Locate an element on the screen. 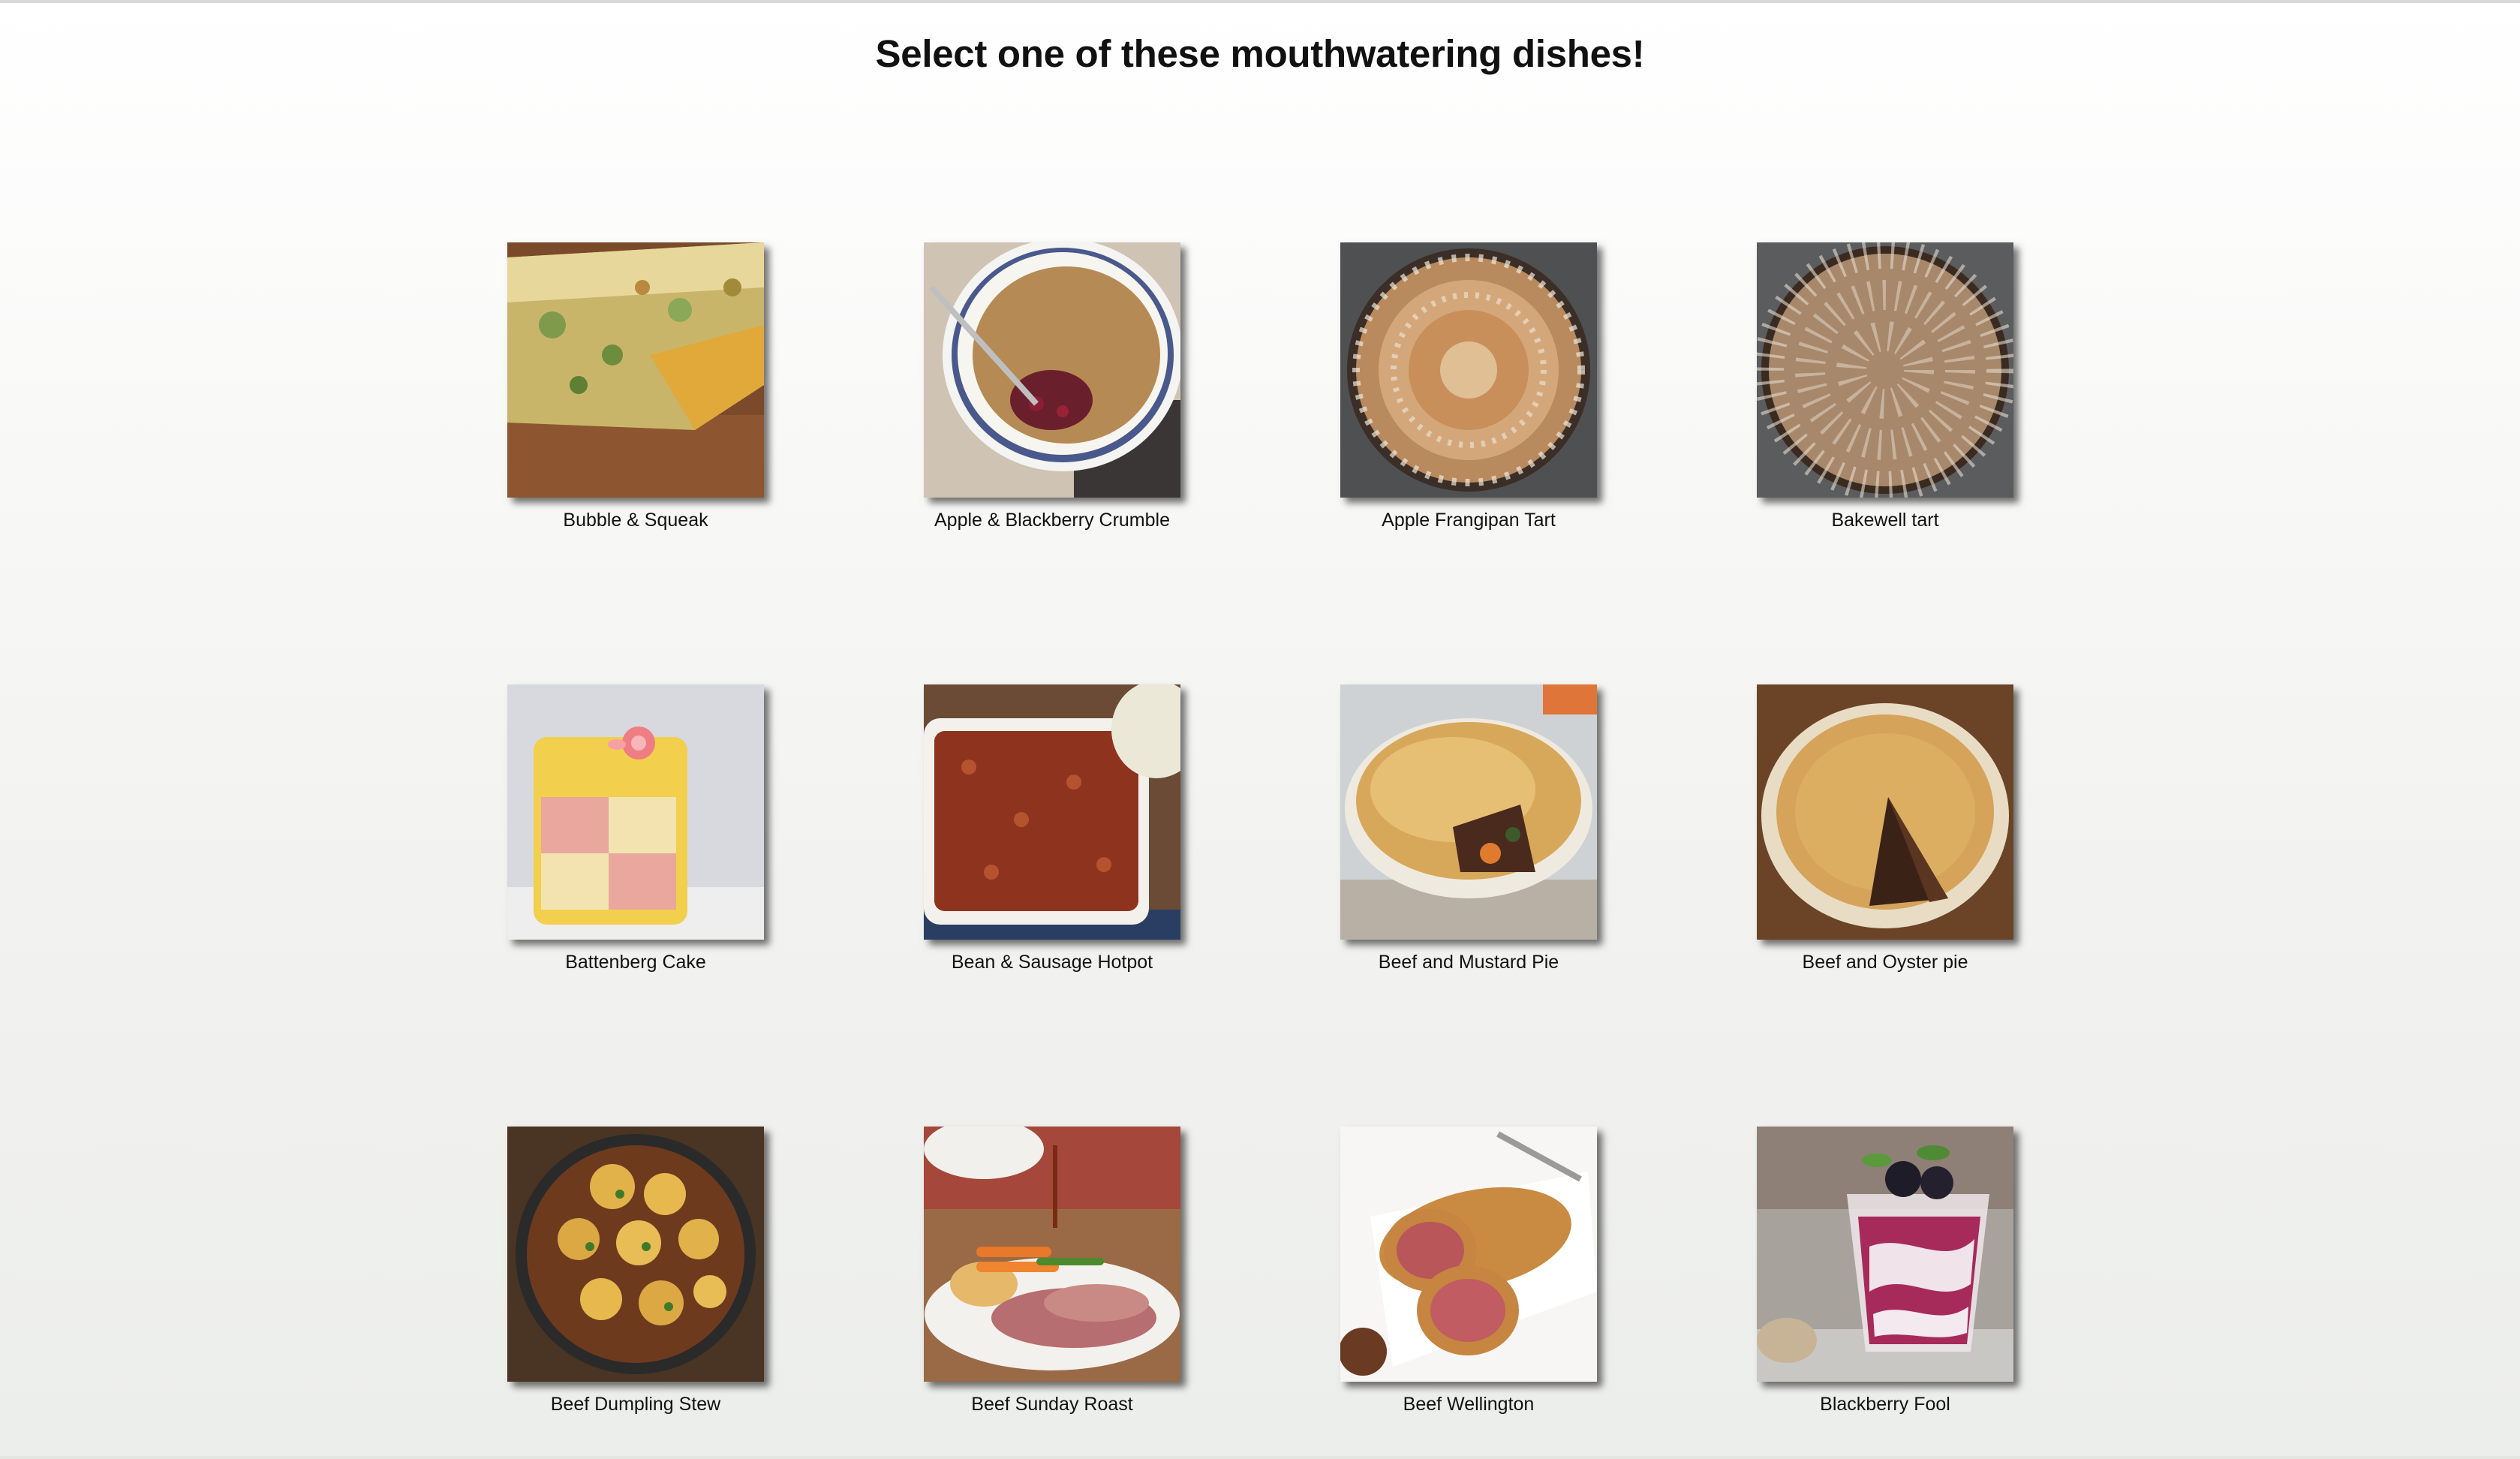 The height and width of the screenshot is (1459, 2520). bottom-border is located at coordinates (1260, 1457).